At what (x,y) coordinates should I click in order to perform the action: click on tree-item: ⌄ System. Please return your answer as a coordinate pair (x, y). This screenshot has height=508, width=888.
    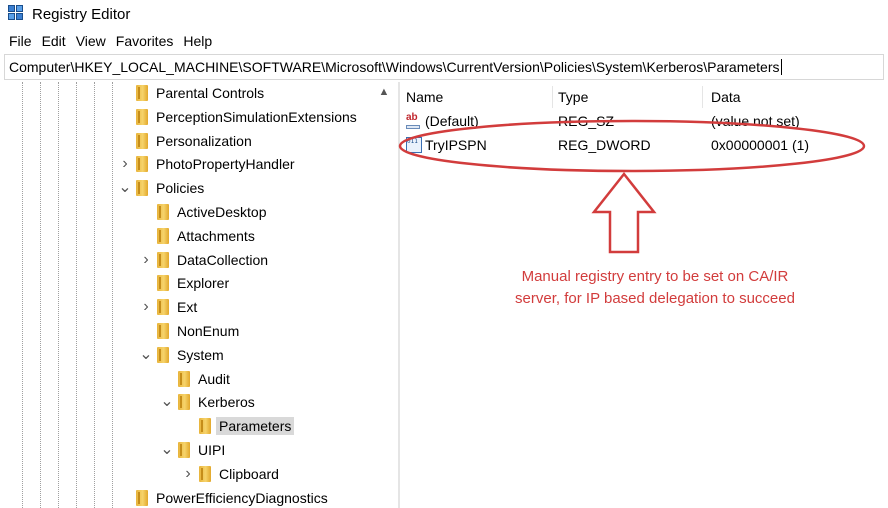
    Looking at the image, I should click on (181, 355).